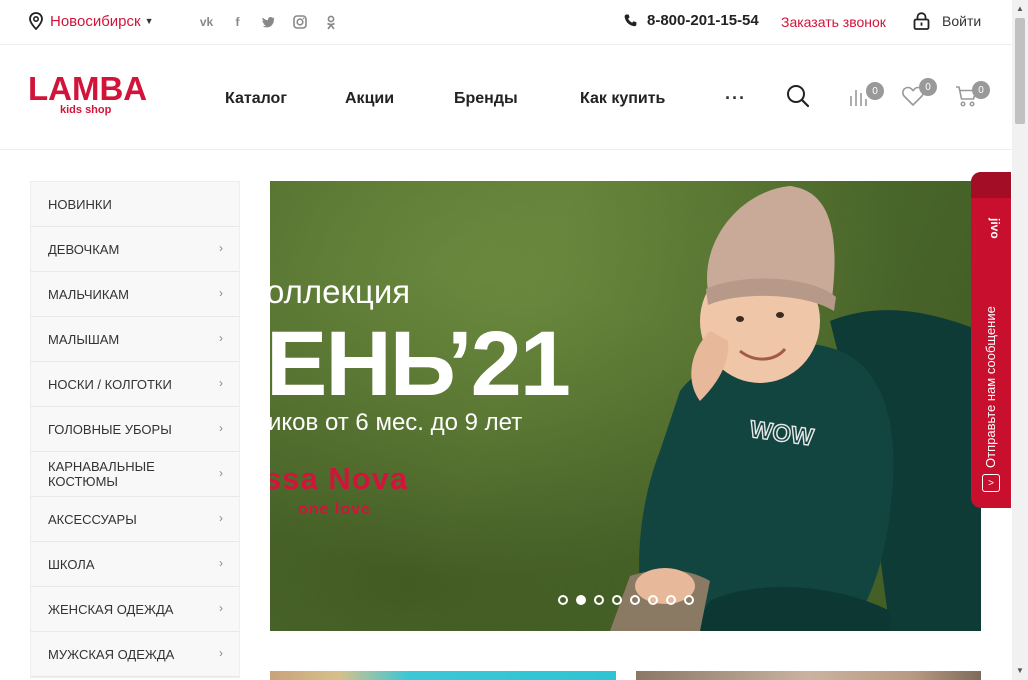 The width and height of the screenshot is (1028, 680). I want to click on scroll-thumb, so click(1020, 71).